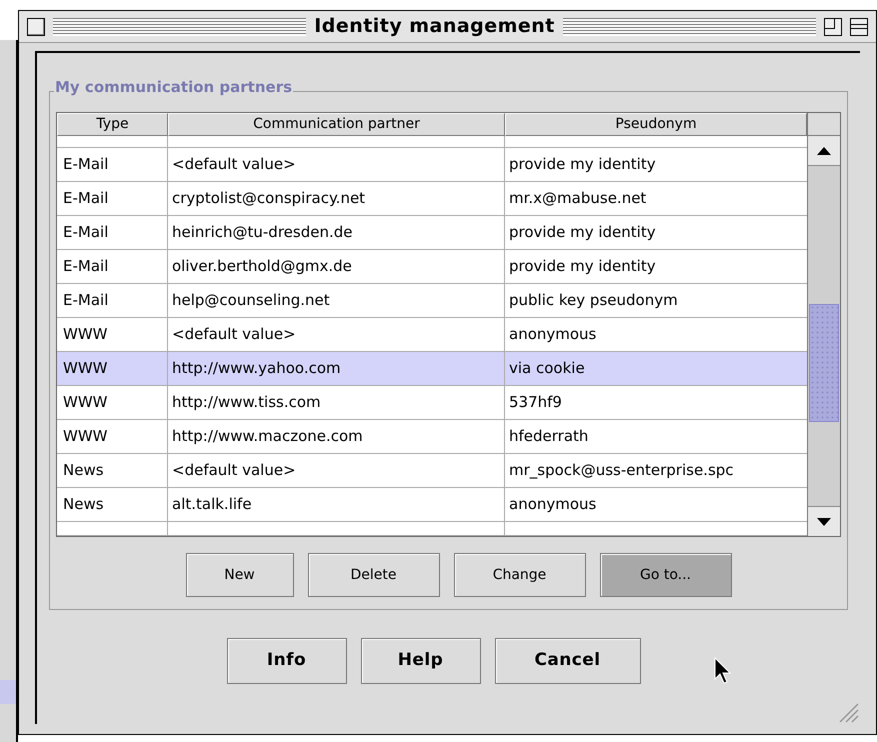 The height and width of the screenshot is (742, 877). I want to click on table-row: E-Mail cryptolist@conspiracy.net mr.x@mabuse.net, so click(432, 199).